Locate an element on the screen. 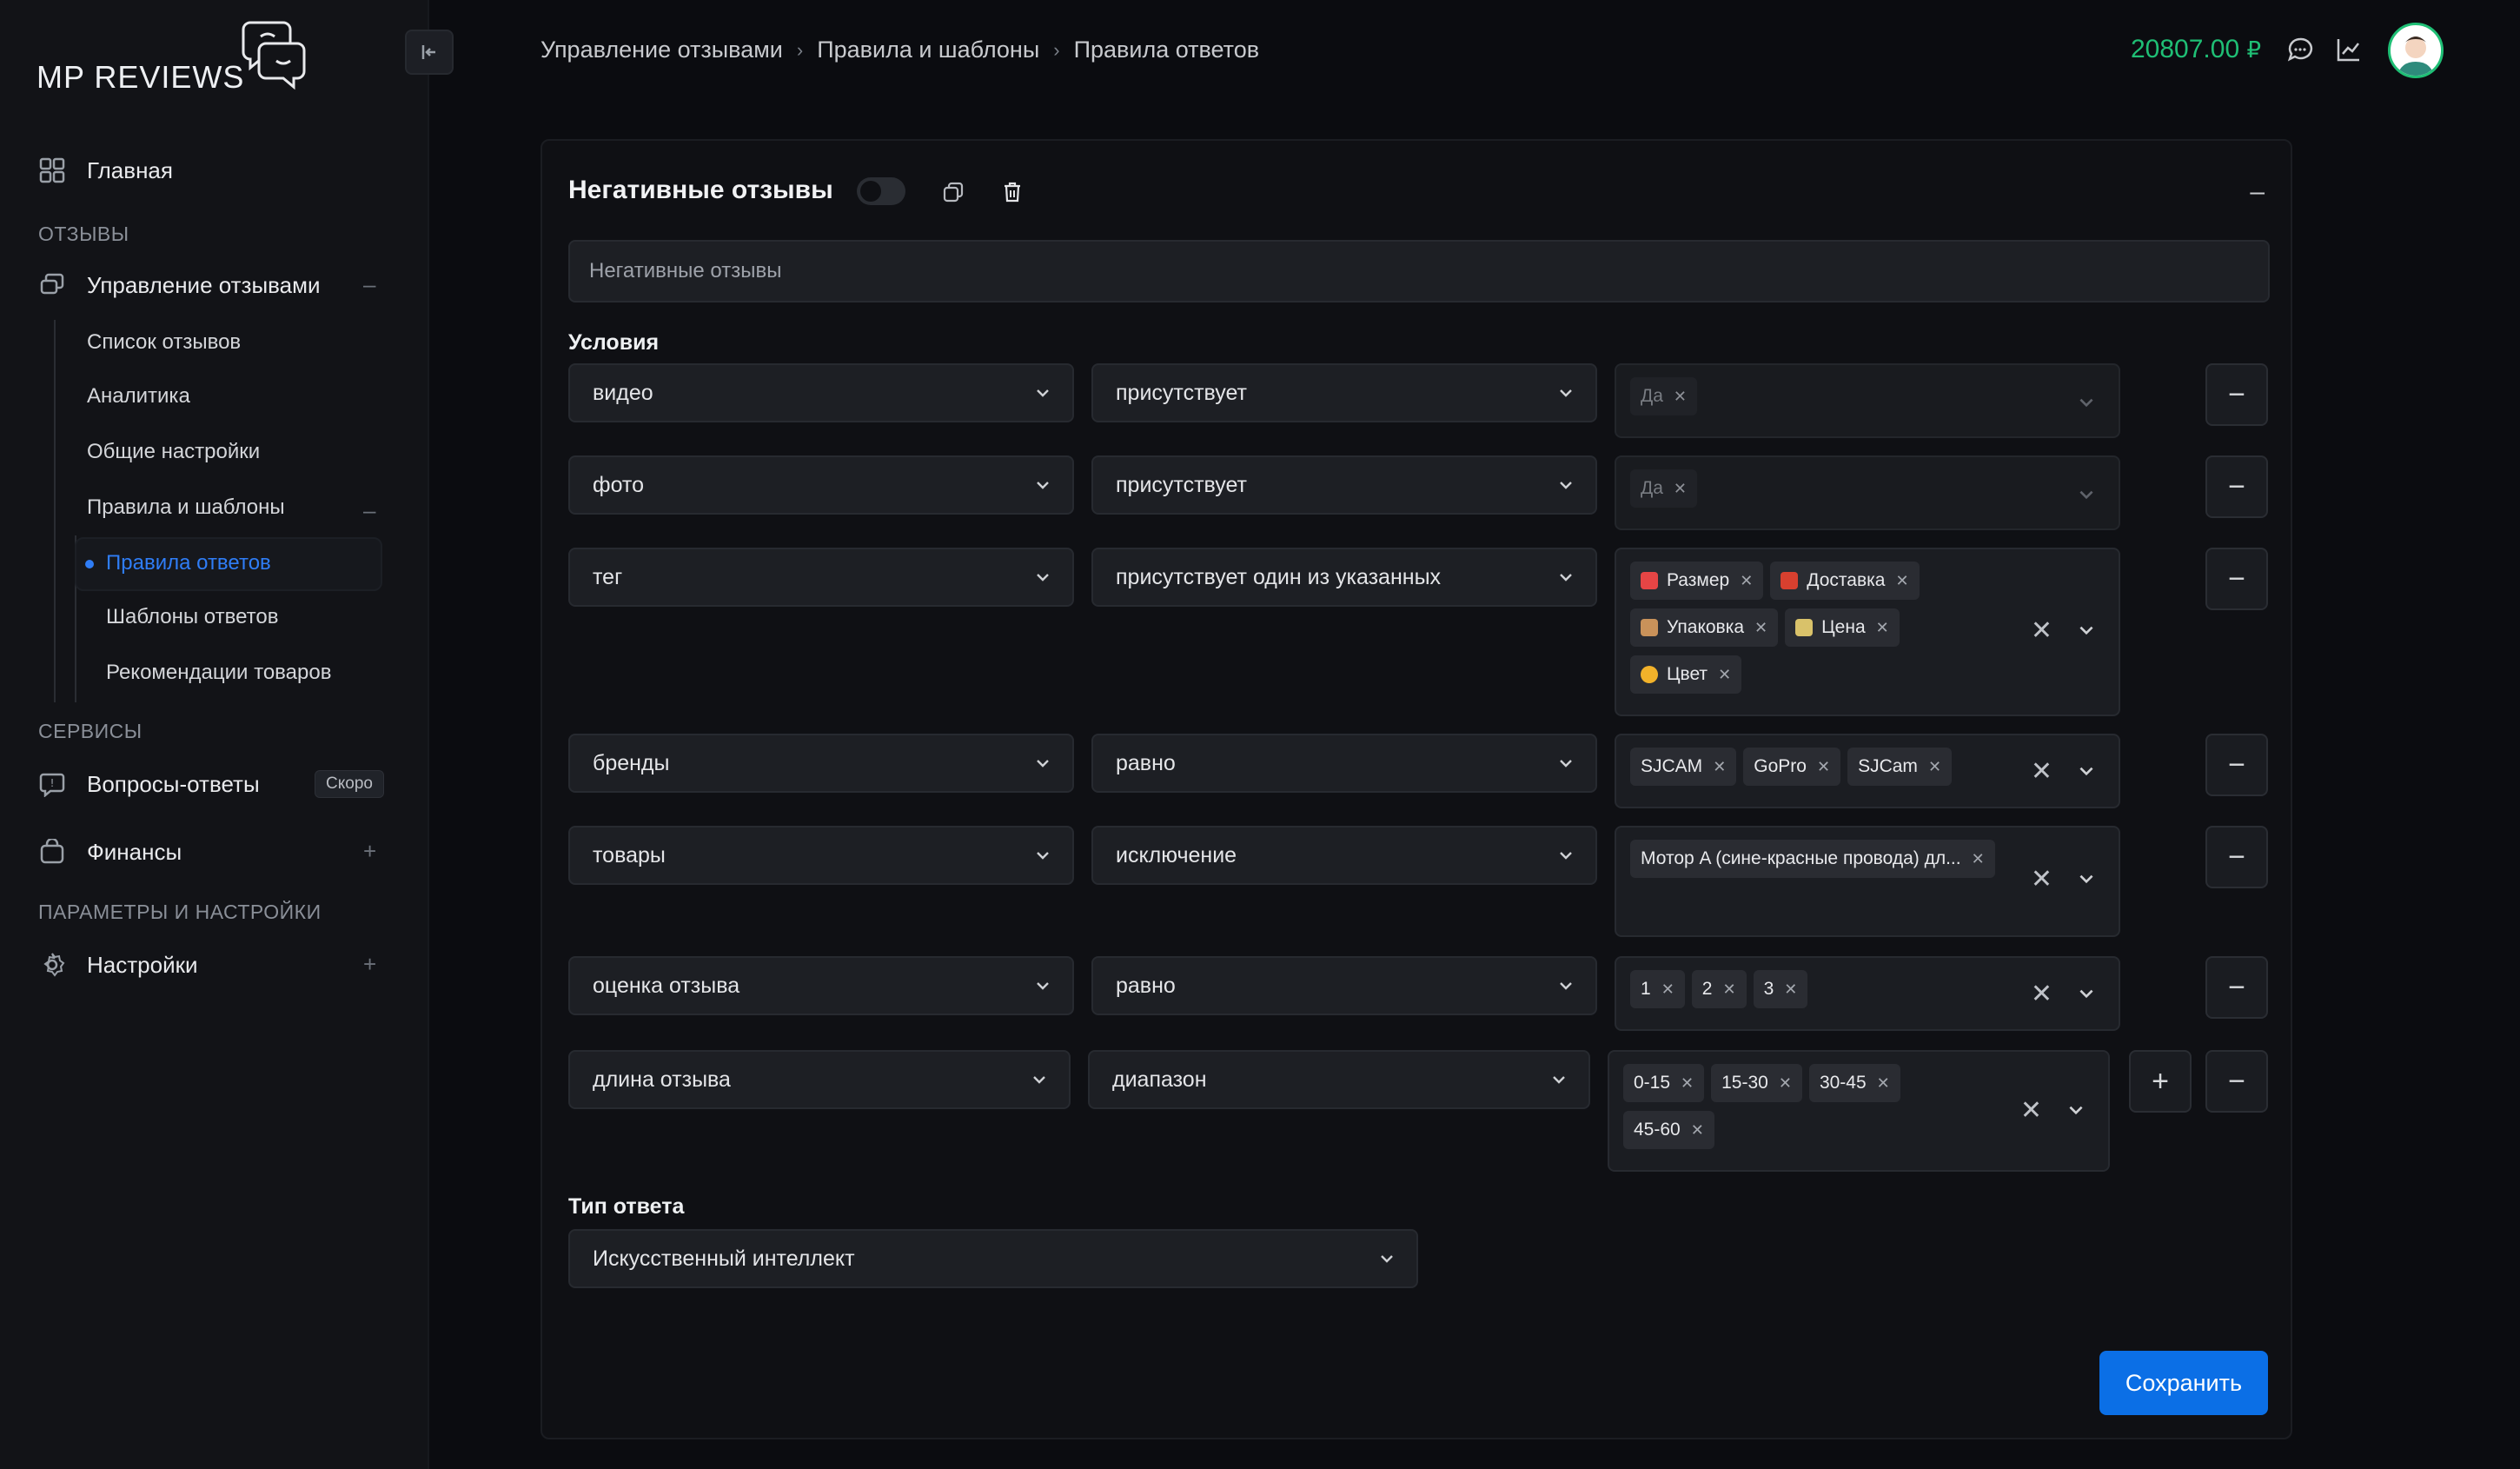  avatar is located at coordinates (2416, 50).